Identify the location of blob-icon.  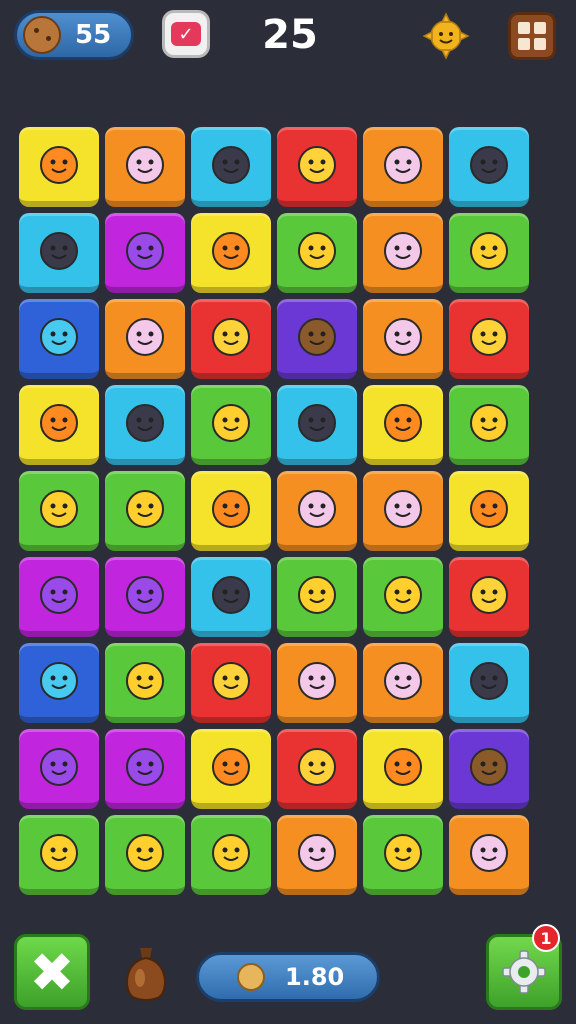
(317, 681).